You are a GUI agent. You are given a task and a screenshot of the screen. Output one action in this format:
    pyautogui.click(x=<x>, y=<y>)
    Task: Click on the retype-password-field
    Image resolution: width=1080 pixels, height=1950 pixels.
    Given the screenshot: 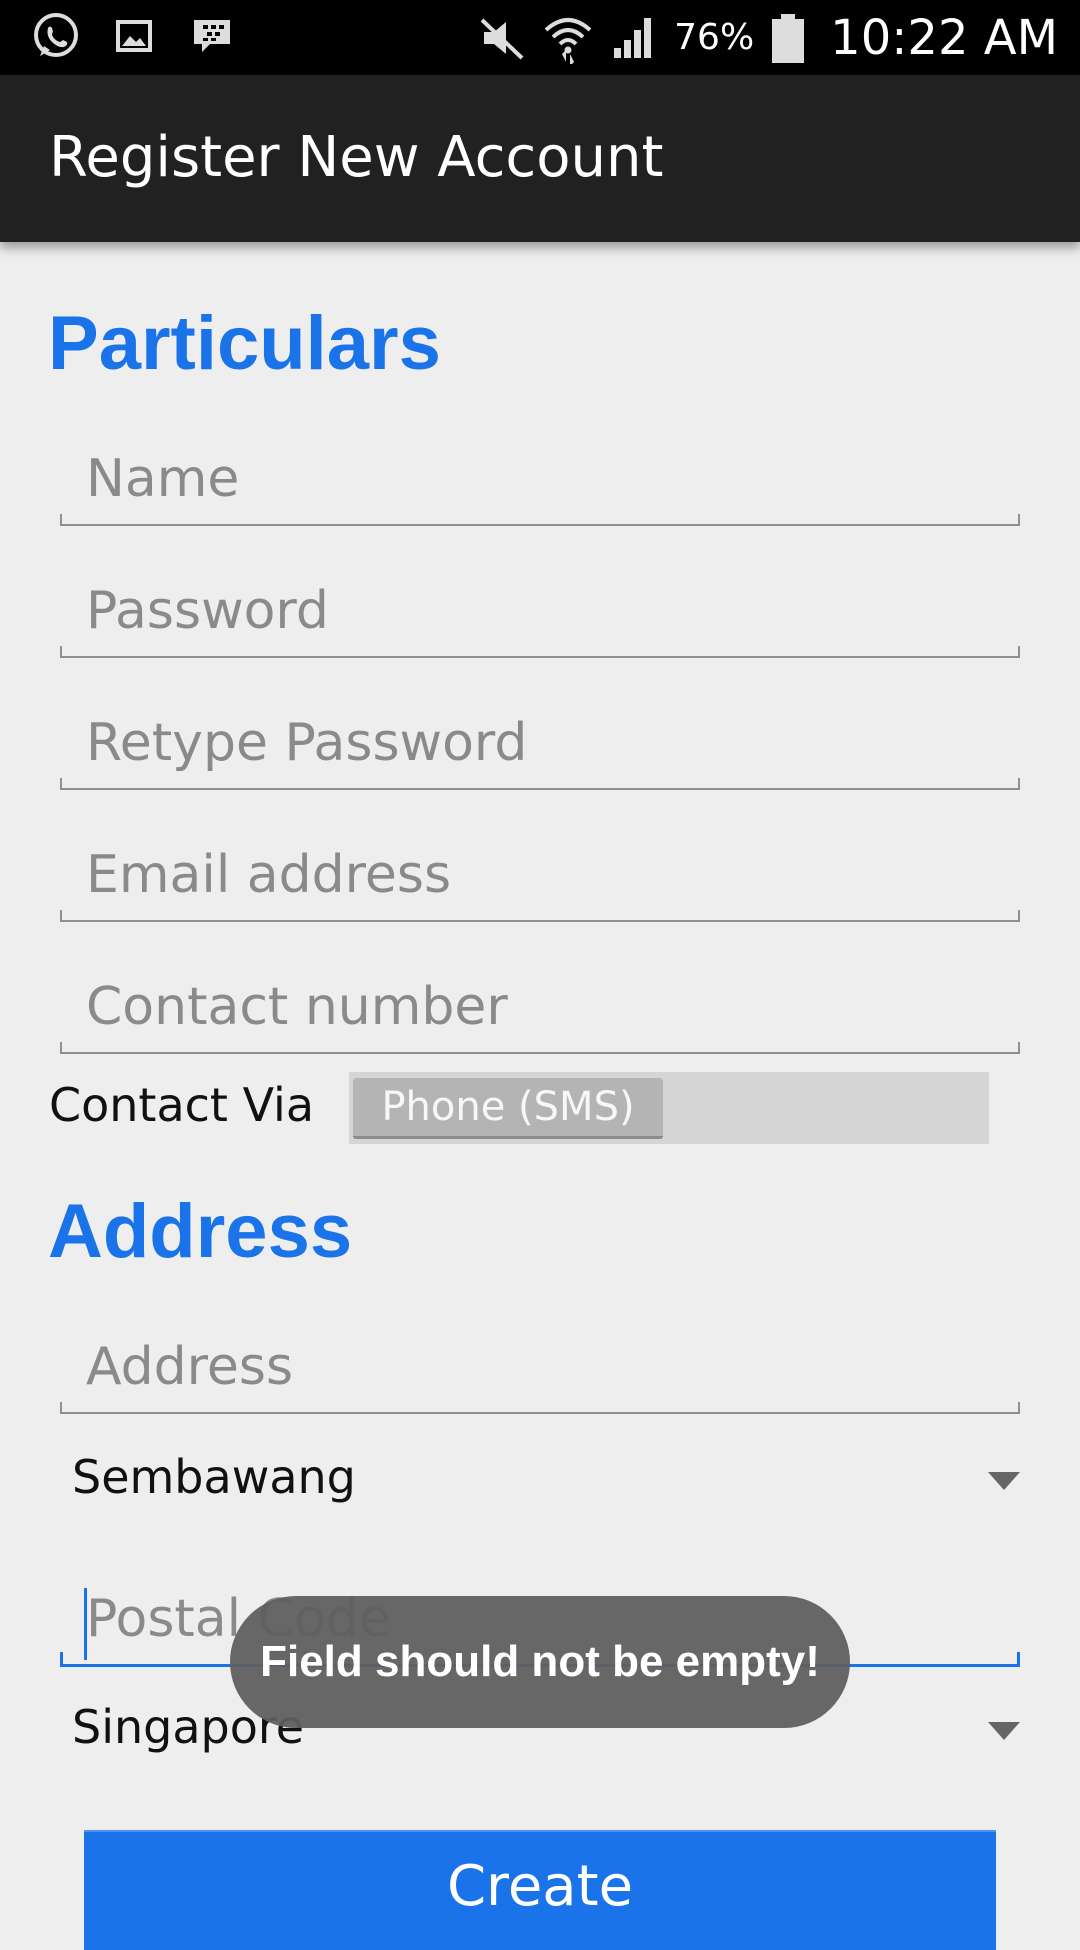 What is the action you would take?
    pyautogui.click(x=540, y=746)
    